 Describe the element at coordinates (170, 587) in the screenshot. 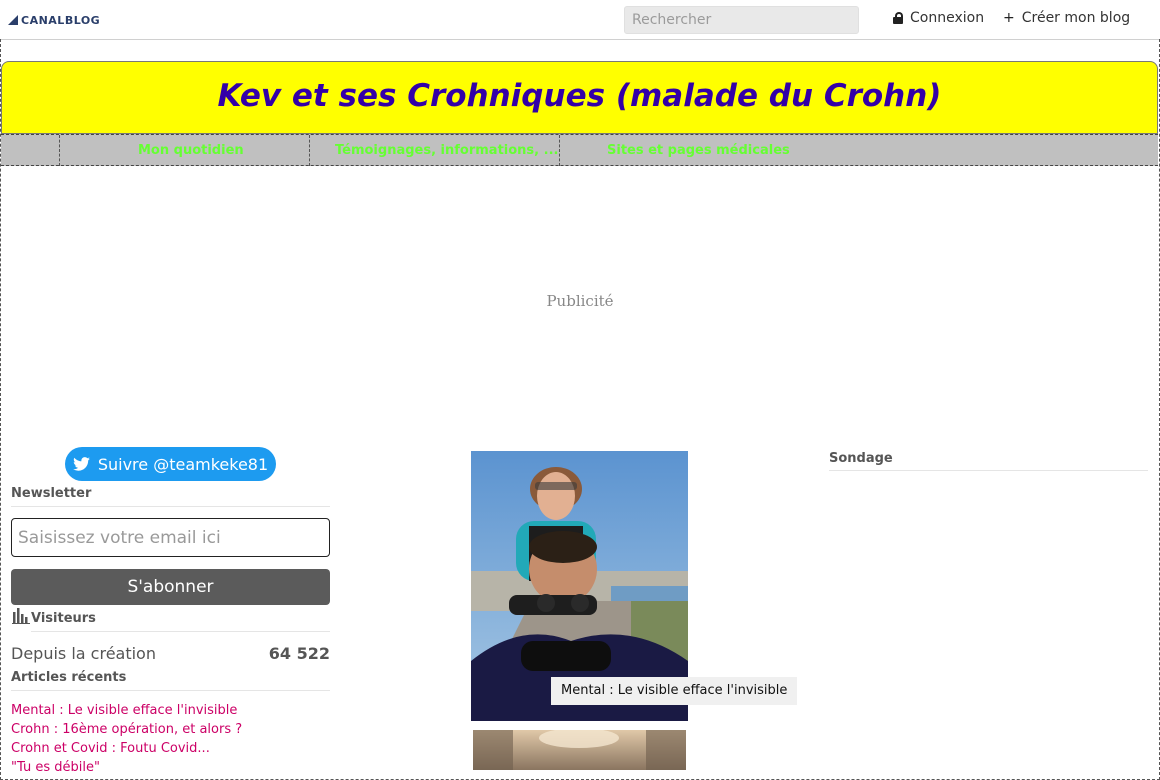

I see `subscribe-button: S'abonner` at that location.